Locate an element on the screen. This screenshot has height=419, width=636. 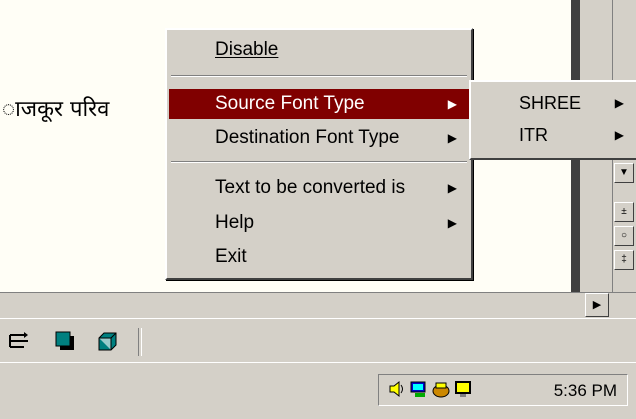
next-page-button: ‡ is located at coordinates (624, 260).